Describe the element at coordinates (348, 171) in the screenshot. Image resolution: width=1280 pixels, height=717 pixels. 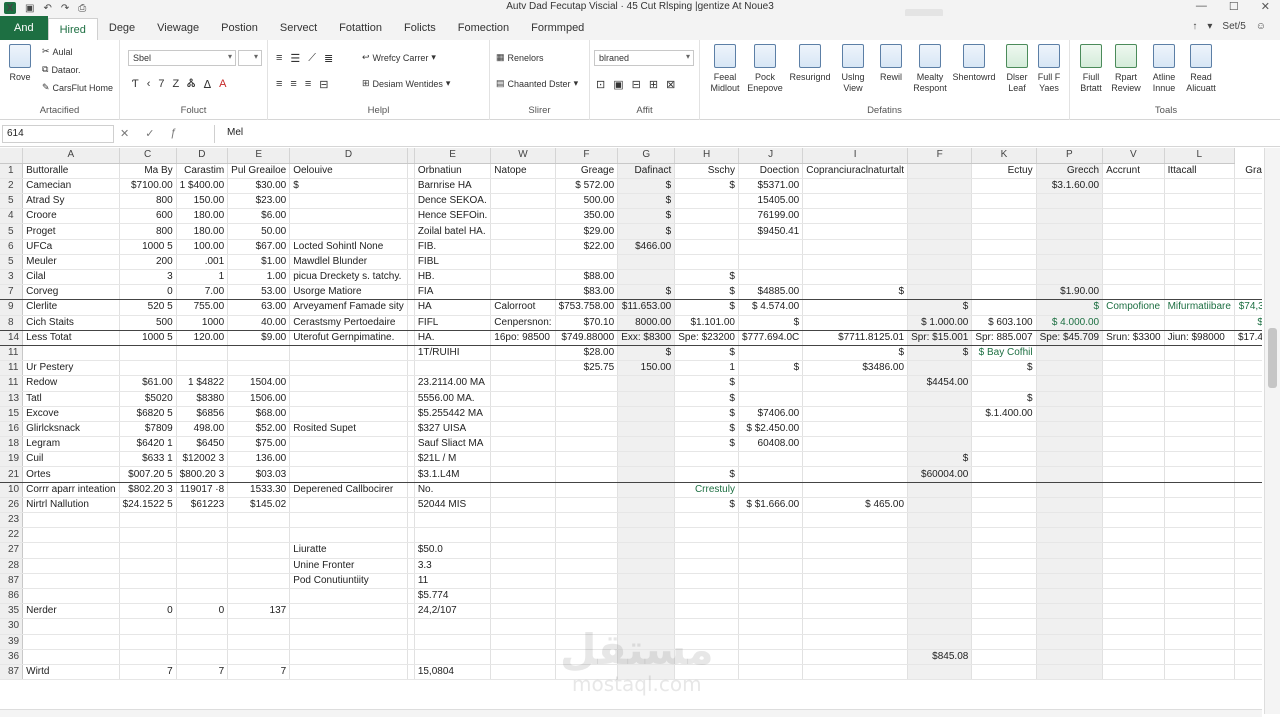
I see `cell: Oelouive` at that location.